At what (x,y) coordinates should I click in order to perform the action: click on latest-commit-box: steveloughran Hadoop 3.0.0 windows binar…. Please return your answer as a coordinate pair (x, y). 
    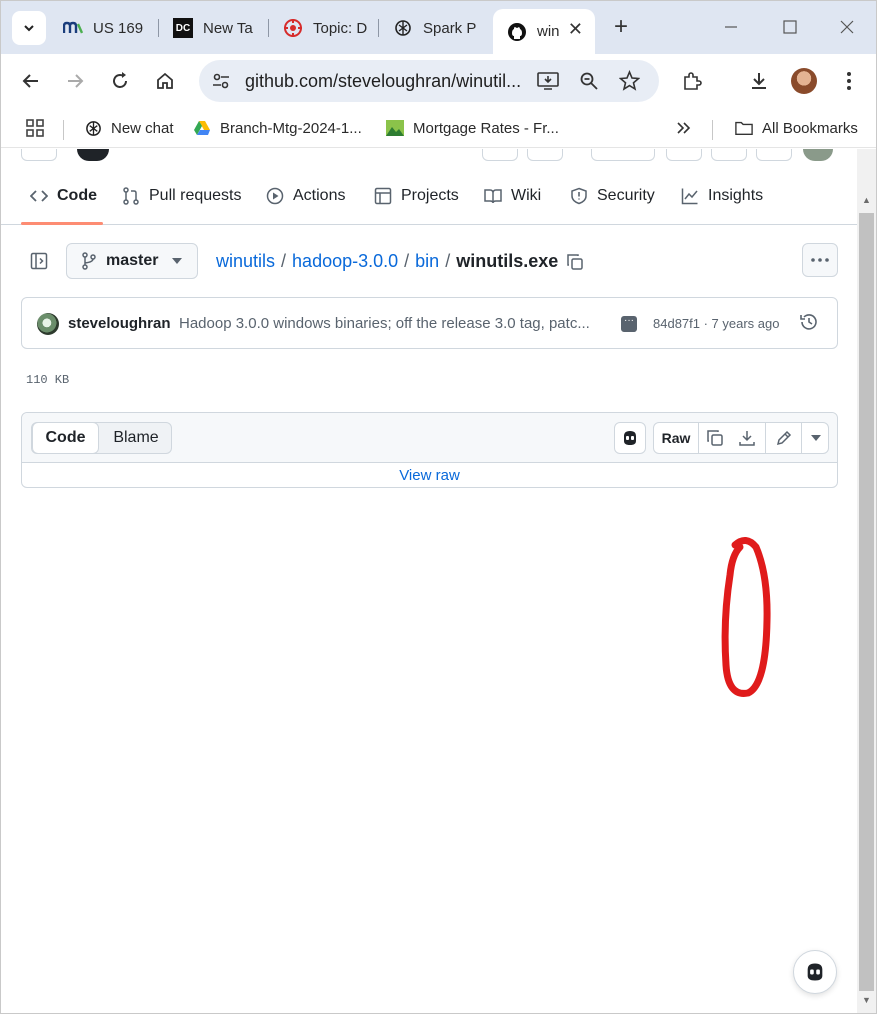
    Looking at the image, I should click on (429, 323).